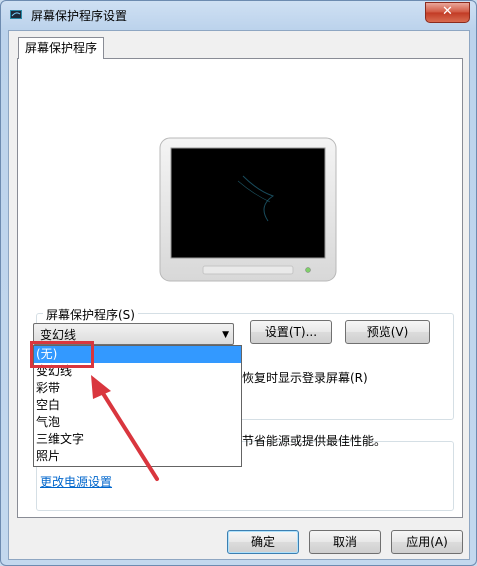  Describe the element at coordinates (345, 542) in the screenshot. I see `cancel-button: 取消` at that location.